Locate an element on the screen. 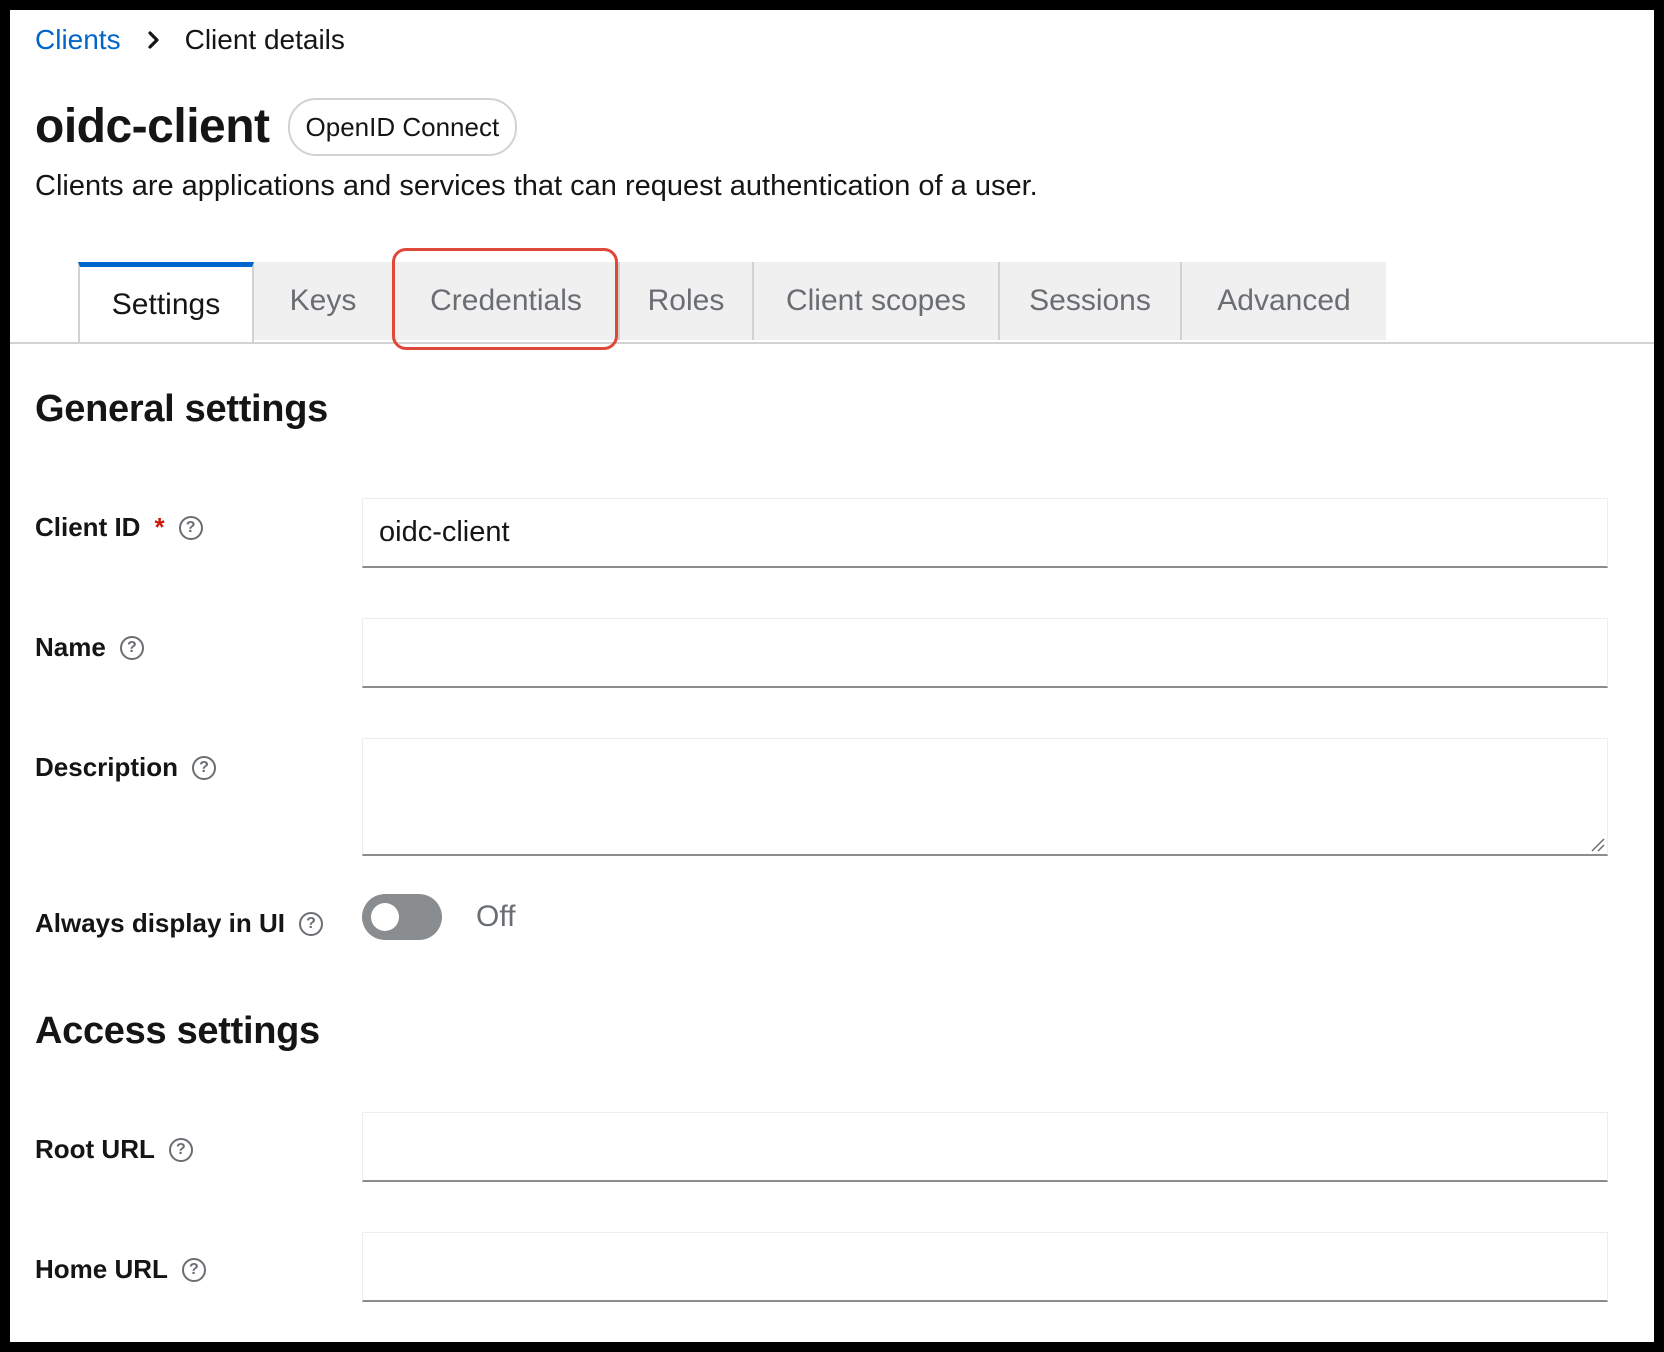 The height and width of the screenshot is (1352, 1664). access-settings-heading: Access settings is located at coordinates (177, 1031).